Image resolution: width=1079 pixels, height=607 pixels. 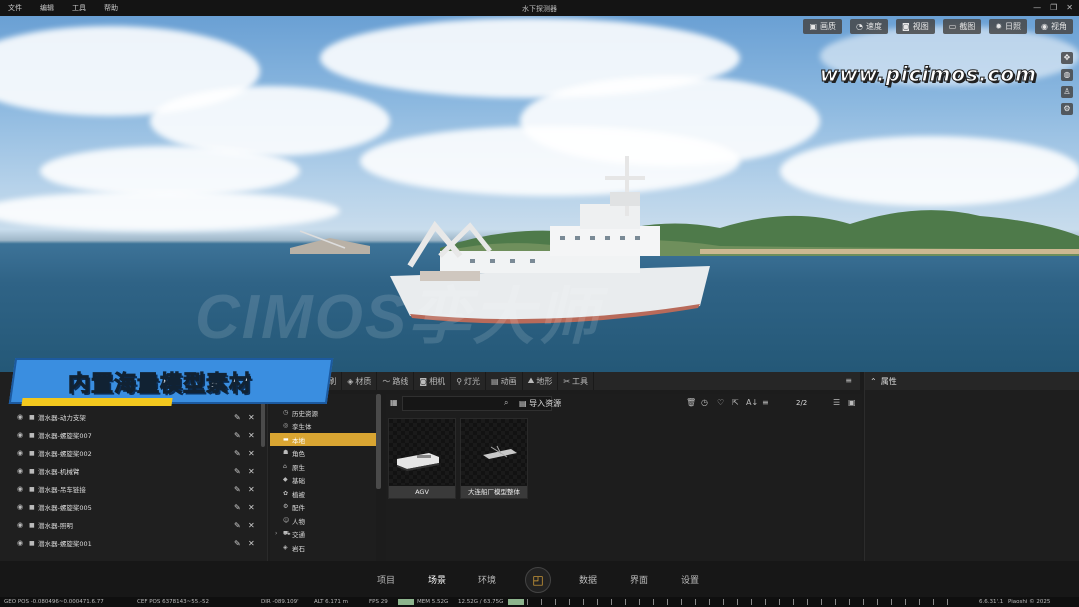 What do you see at coordinates (765, 402) in the screenshot?
I see `filter-icon: ≡` at bounding box center [765, 402].